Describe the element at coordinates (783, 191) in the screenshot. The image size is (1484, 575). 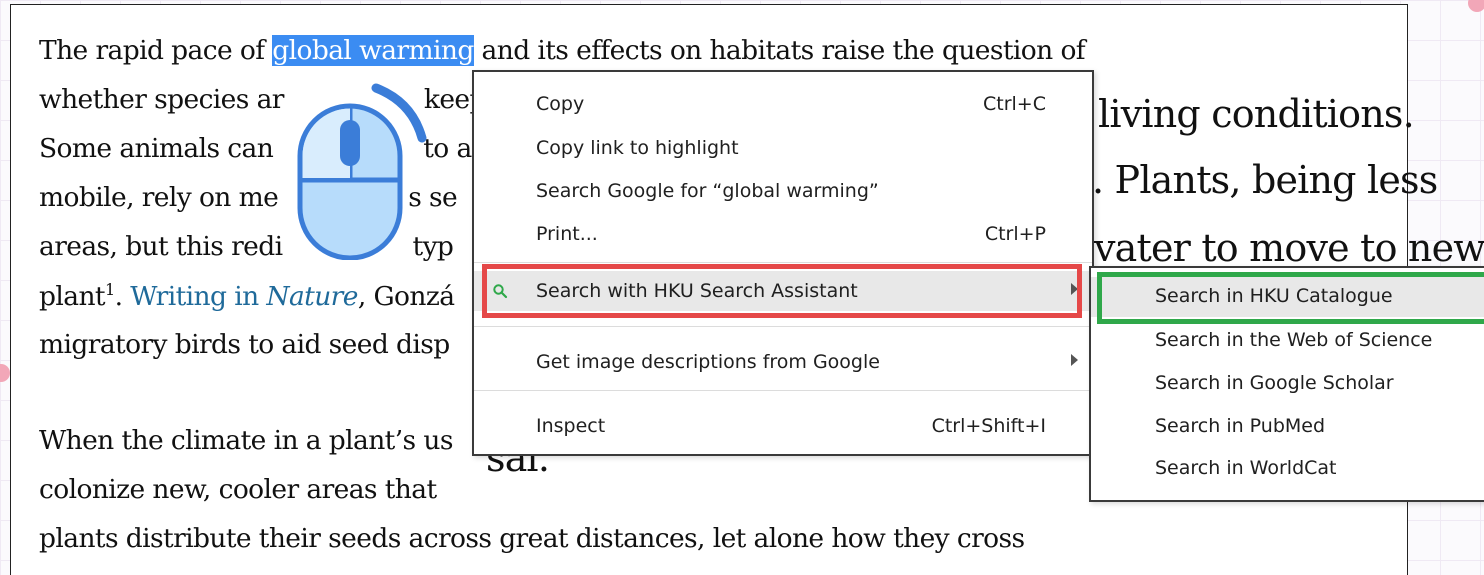
I see `menu-item-search-google: Search Google for “global warming”` at that location.